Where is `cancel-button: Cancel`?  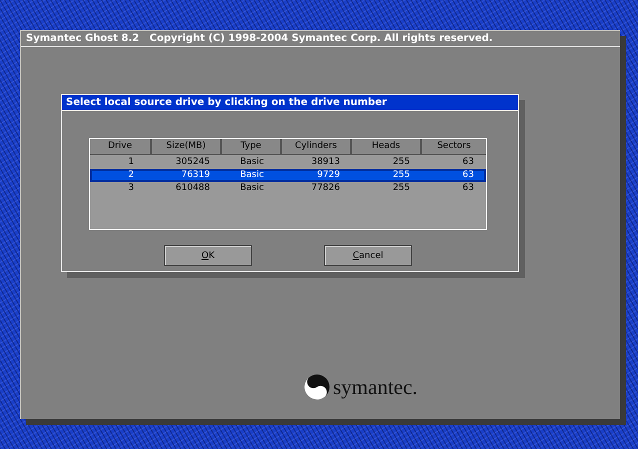
cancel-button: Cancel is located at coordinates (368, 255).